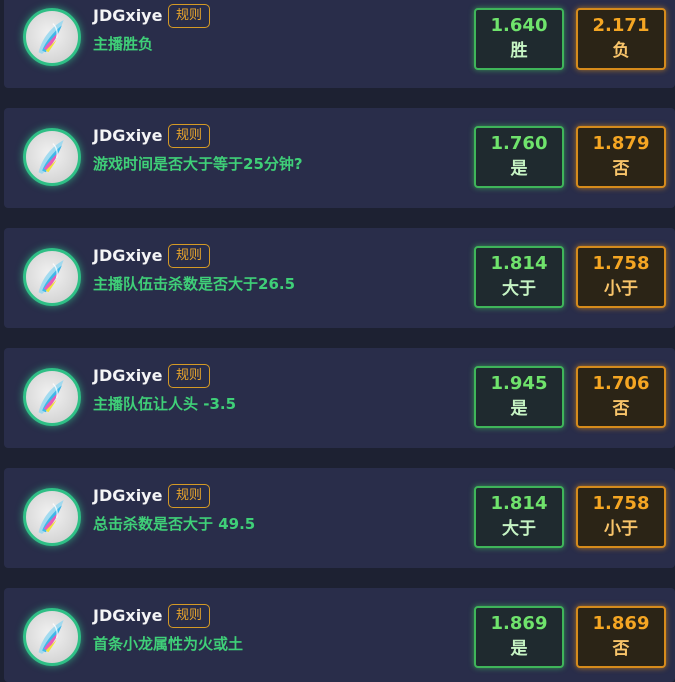 Image resolution: width=675 pixels, height=682 pixels. I want to click on option-b-odds: 1.706, so click(621, 383).